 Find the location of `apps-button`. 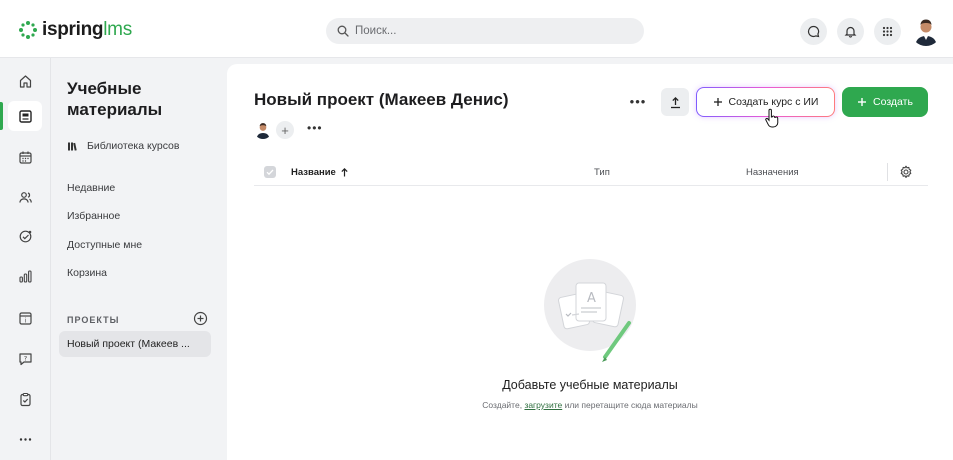

apps-button is located at coordinates (887, 31).